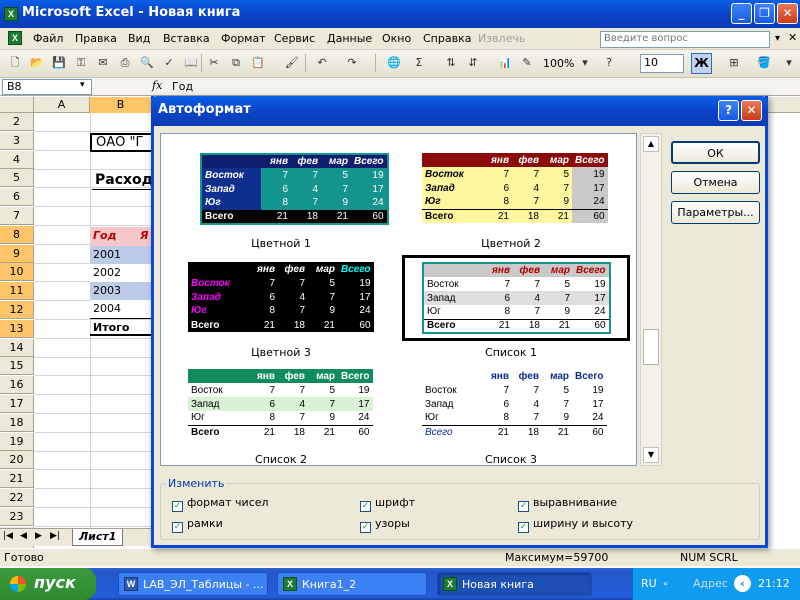 The height and width of the screenshot is (600, 800). I want to click on row-header-10: 10, so click(17, 272).